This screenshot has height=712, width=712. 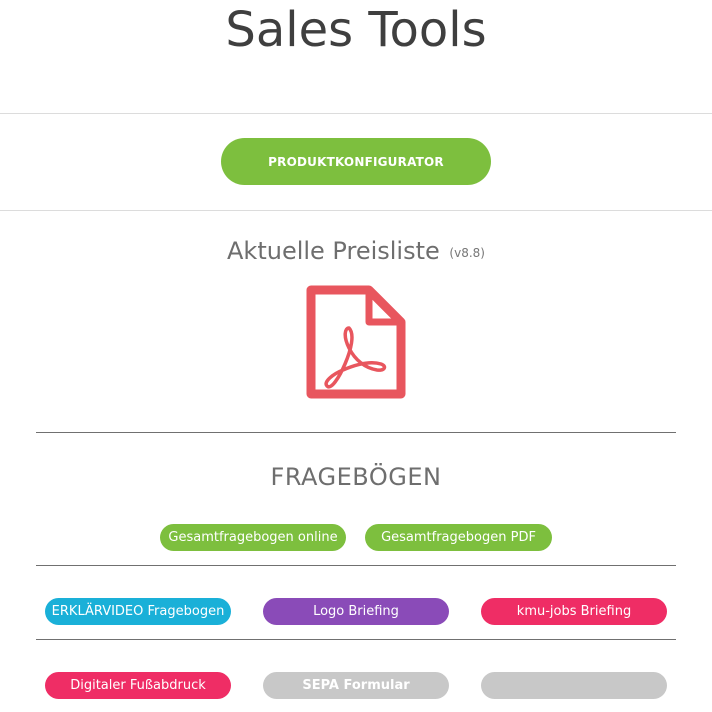 I want to click on pricelist-title-text: Aktuelle Preisliste, so click(x=333, y=251).